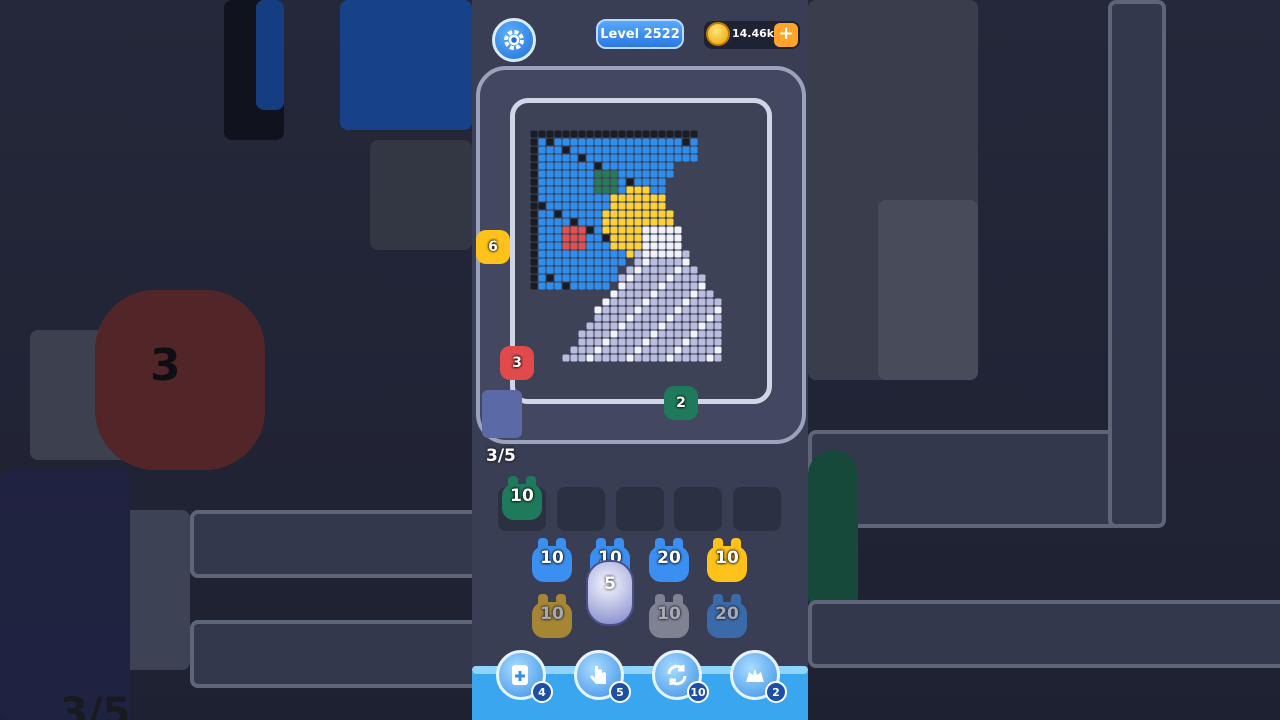 The width and height of the screenshot is (1280, 720). I want to click on shooter-blue-locked: 20, so click(727, 617).